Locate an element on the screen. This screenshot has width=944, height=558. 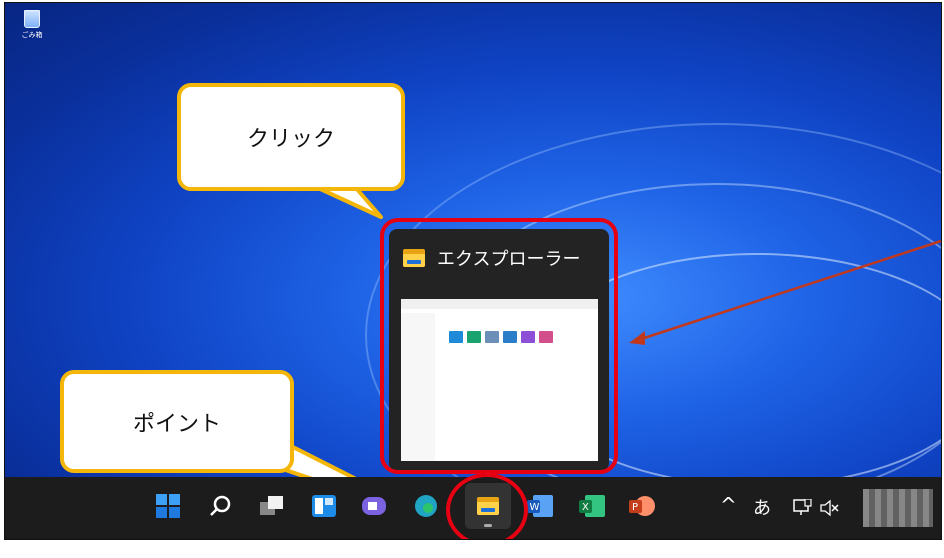
svg-text: P is located at coordinates (635, 507).